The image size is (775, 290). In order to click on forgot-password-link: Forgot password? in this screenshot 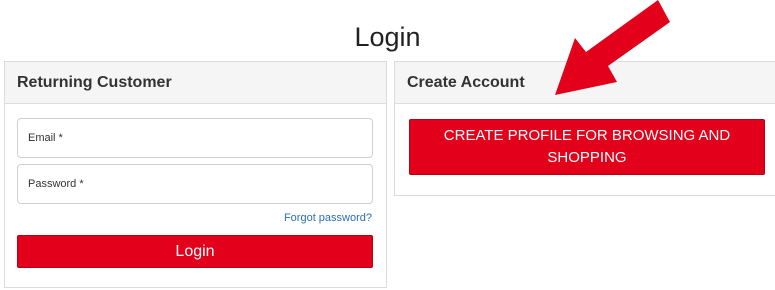, I will do `click(328, 218)`.